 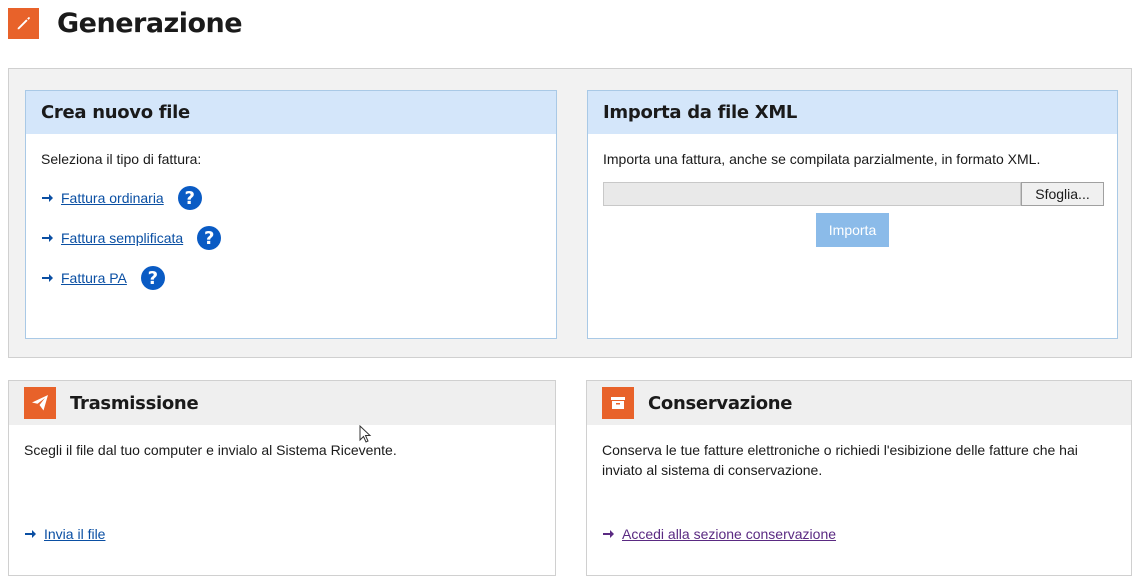 I want to click on invoice-type-item: Fattura PA ?, so click(x=291, y=278).